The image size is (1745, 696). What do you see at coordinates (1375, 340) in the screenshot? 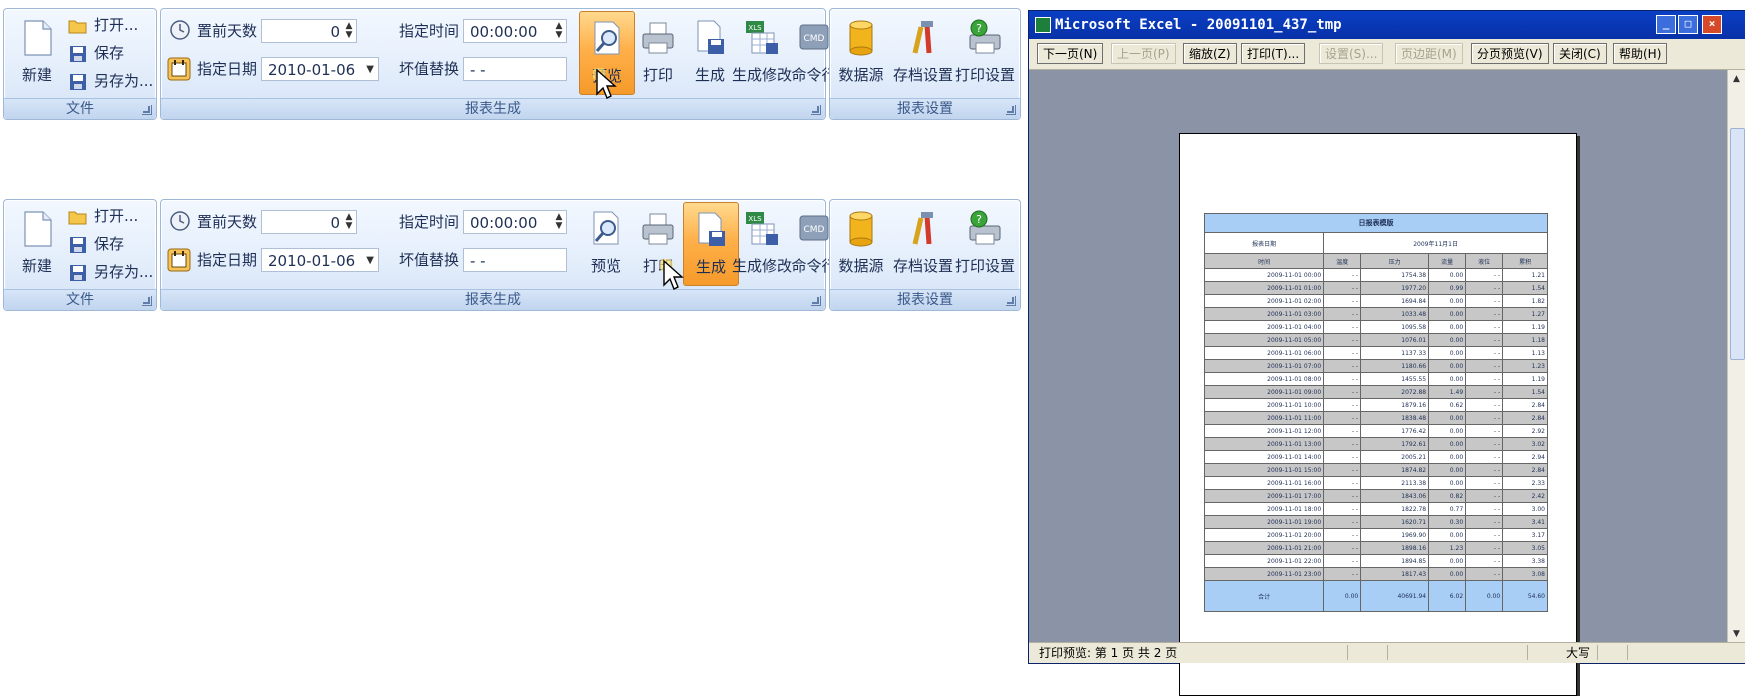
I see `table-row: 2009-11-01 05:00- -1076.01 0.00- -1.18` at bounding box center [1375, 340].